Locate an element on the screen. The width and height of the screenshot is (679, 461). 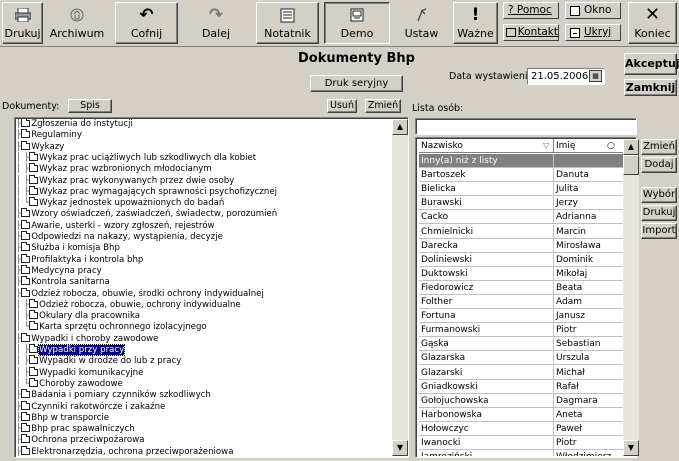
tree-item: ├ Bhp prac spawalniczych is located at coordinates (75, 429).